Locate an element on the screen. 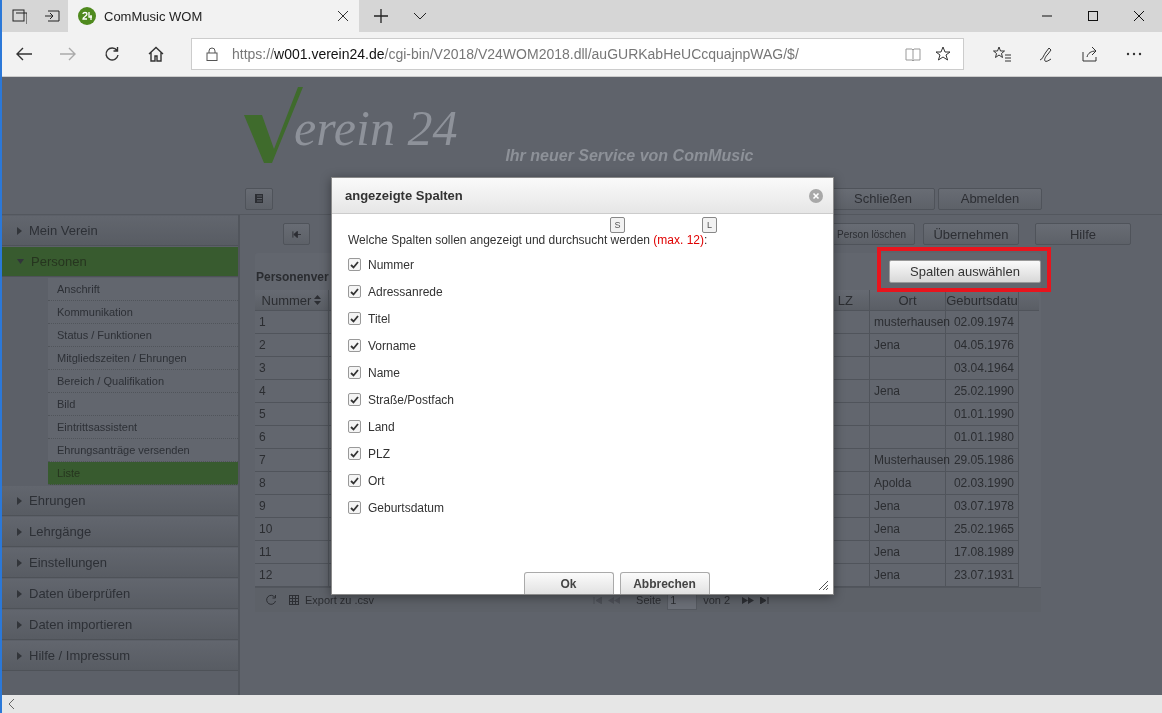 The height and width of the screenshot is (713, 1162). column-option: Adressanrede is located at coordinates (582, 291).